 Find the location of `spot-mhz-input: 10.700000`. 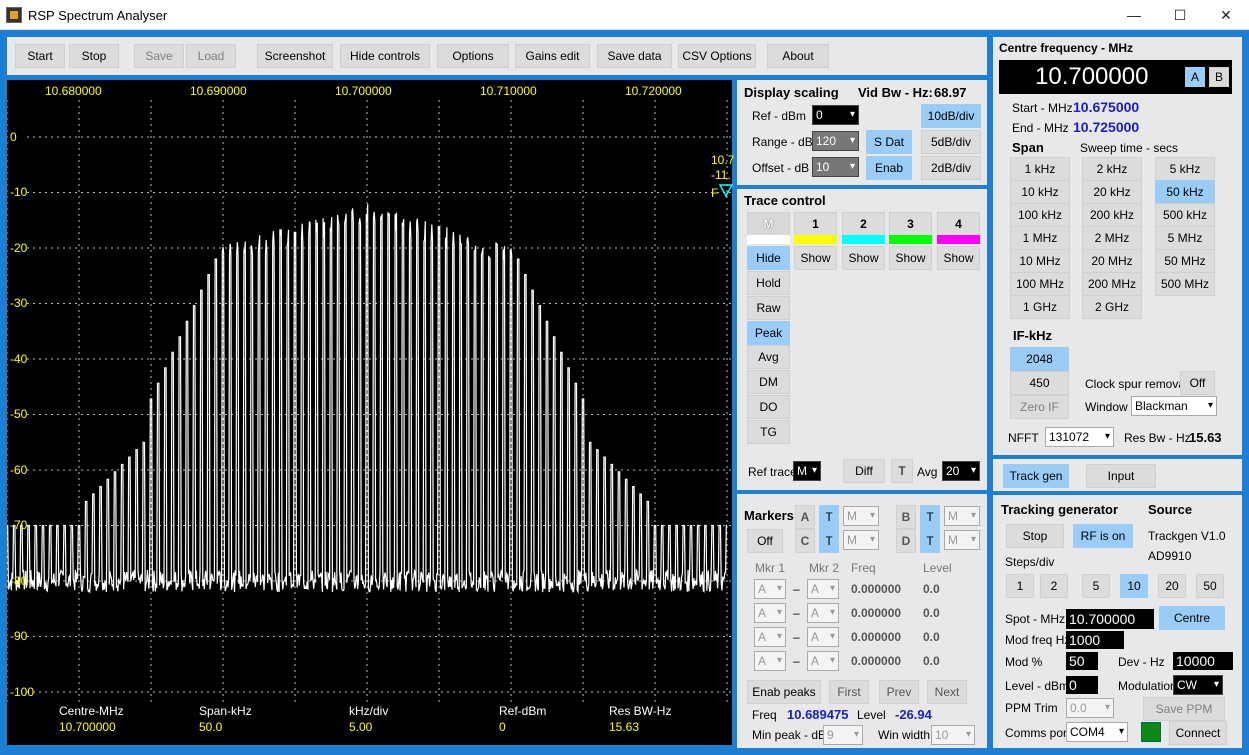

spot-mhz-input: 10.700000 is located at coordinates (1110, 619).